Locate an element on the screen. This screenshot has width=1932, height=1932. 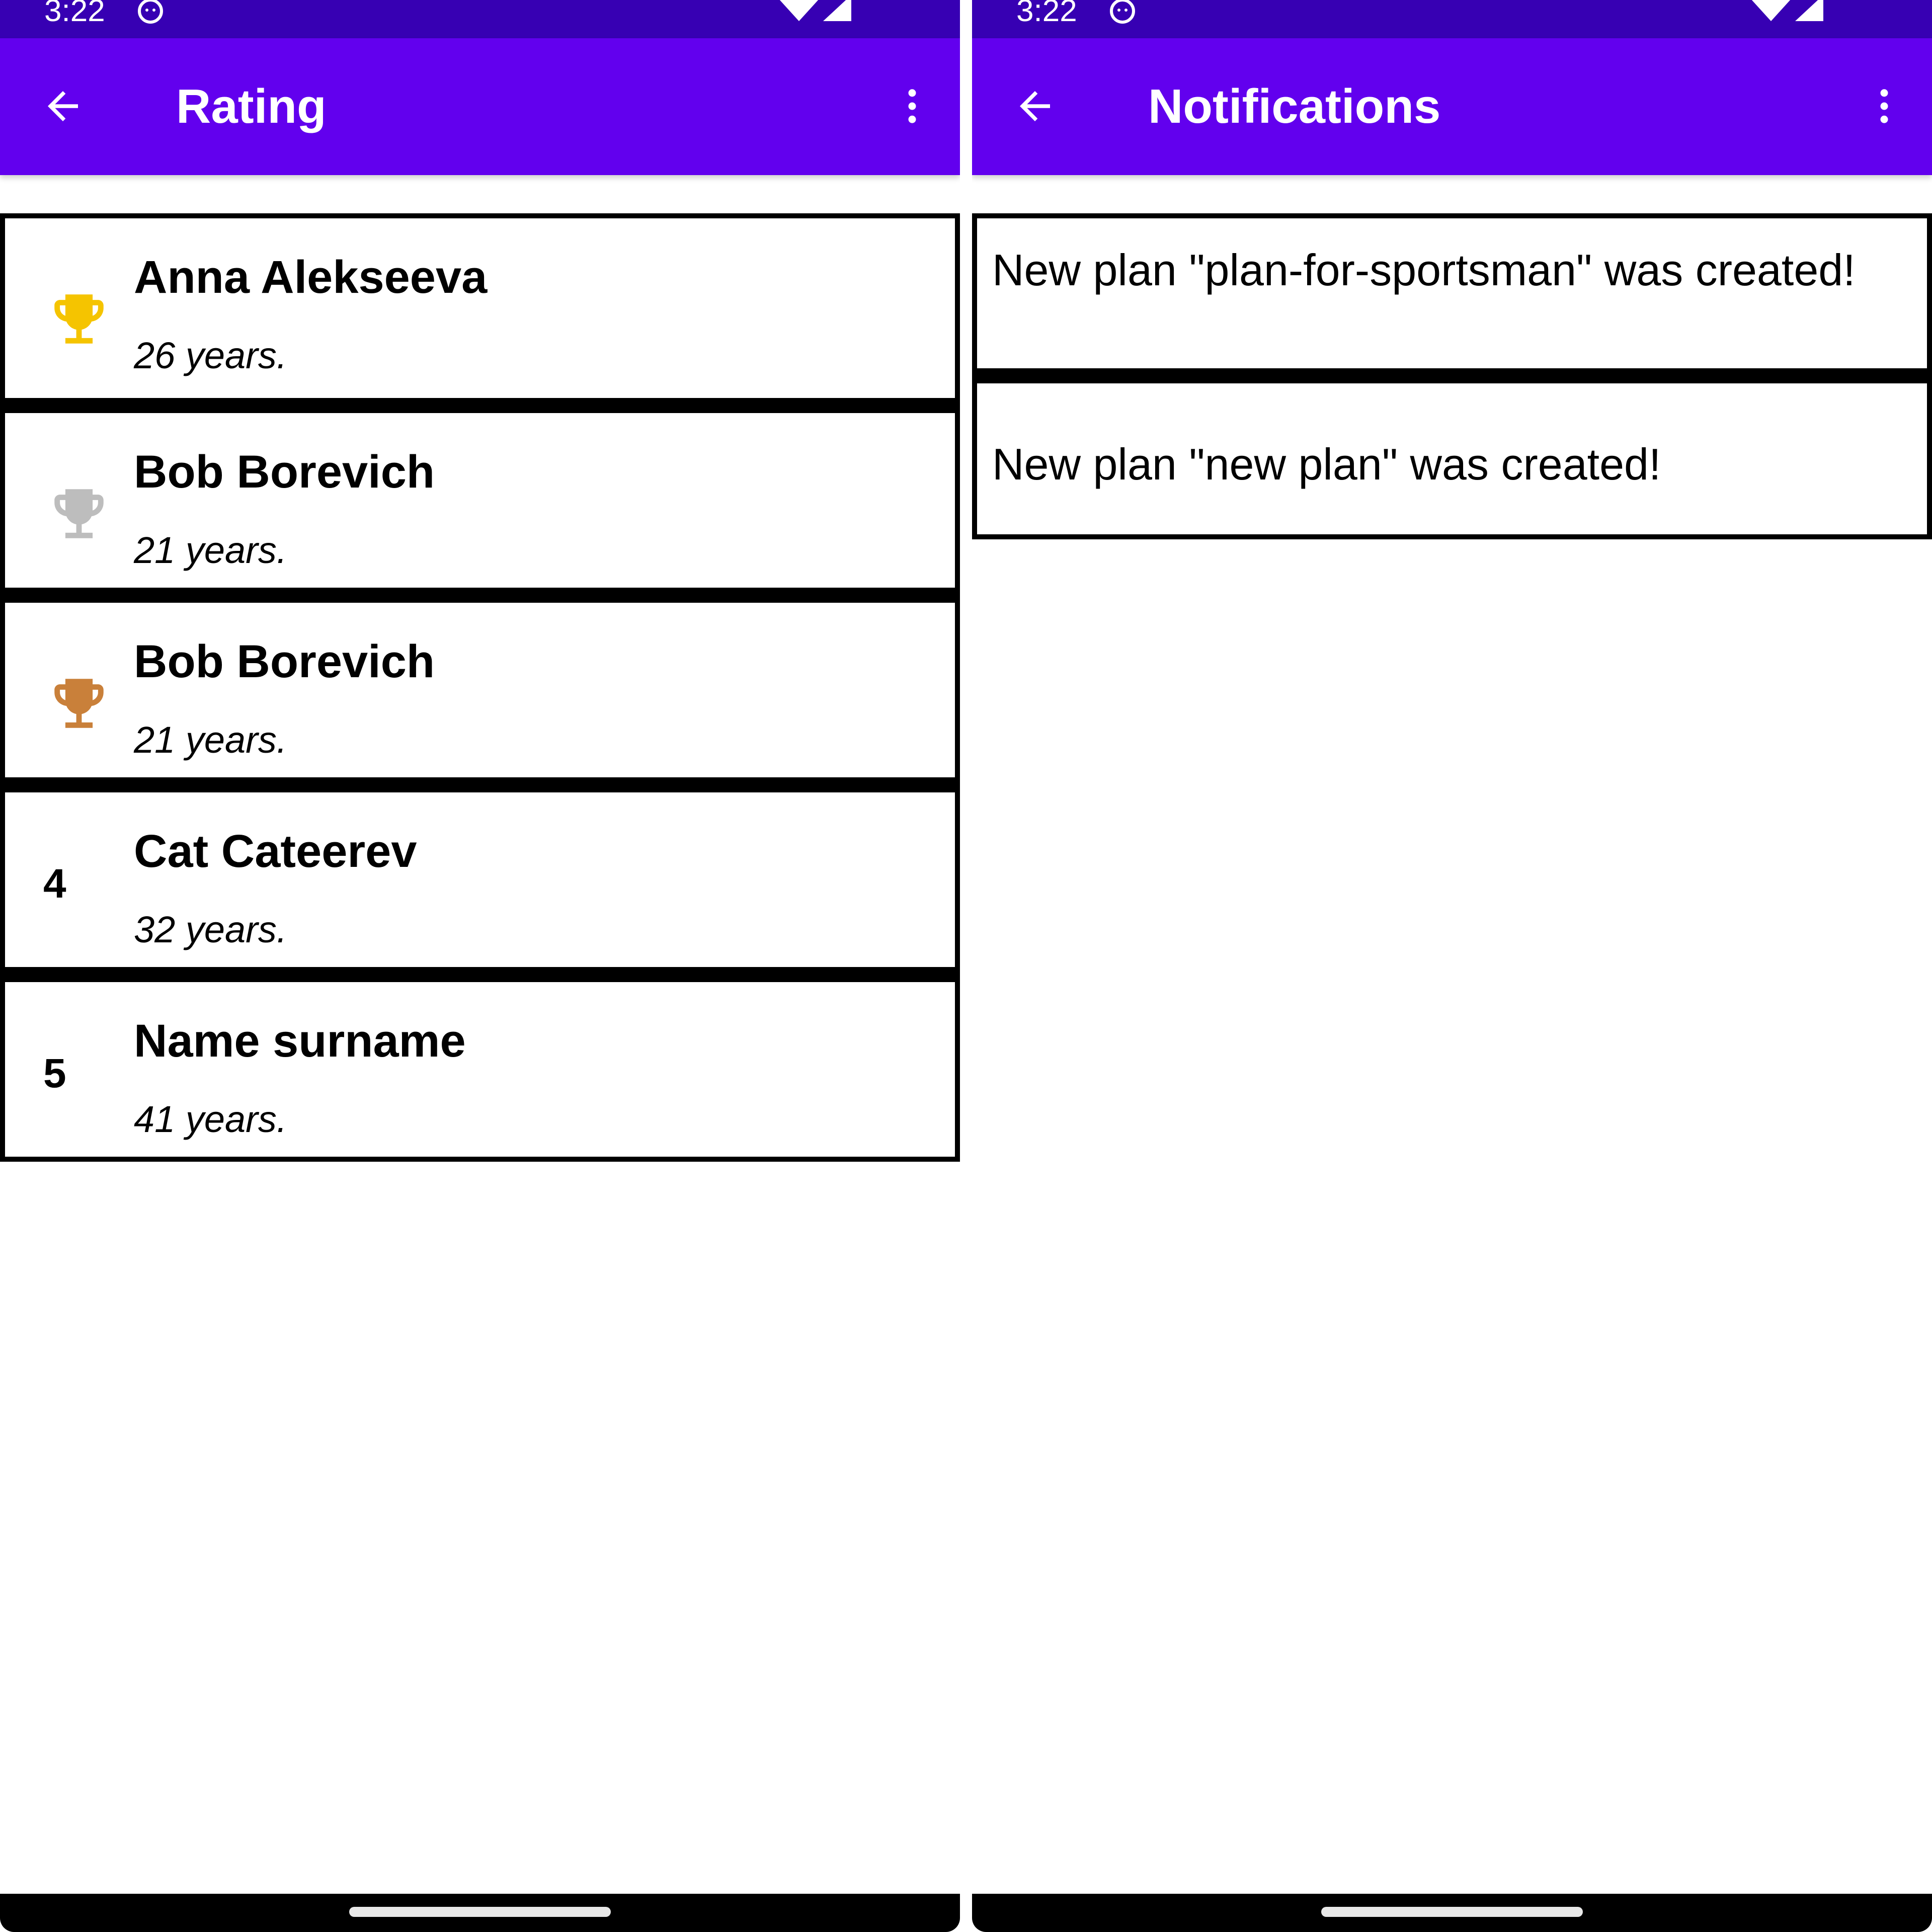
user-age: 26 years. is located at coordinates (211, 356).